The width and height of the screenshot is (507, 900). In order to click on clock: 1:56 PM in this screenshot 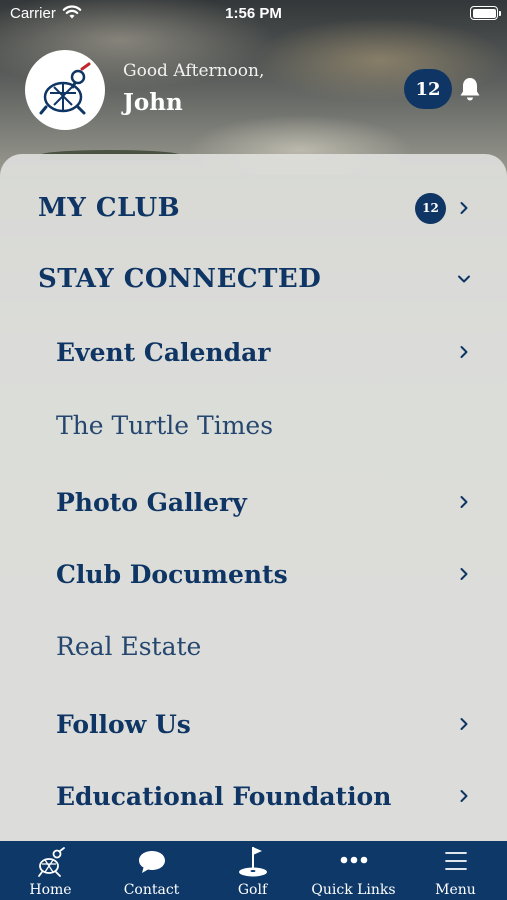, I will do `click(253, 13)`.